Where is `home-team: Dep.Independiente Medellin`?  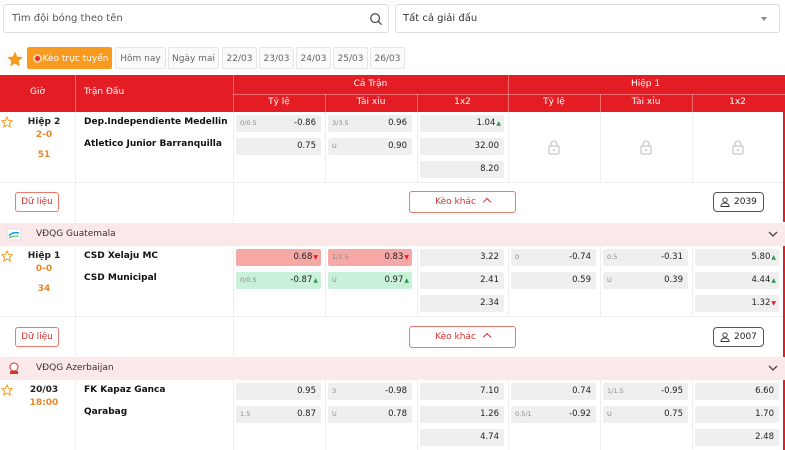 home-team: Dep.Independiente Medellin is located at coordinates (156, 122).